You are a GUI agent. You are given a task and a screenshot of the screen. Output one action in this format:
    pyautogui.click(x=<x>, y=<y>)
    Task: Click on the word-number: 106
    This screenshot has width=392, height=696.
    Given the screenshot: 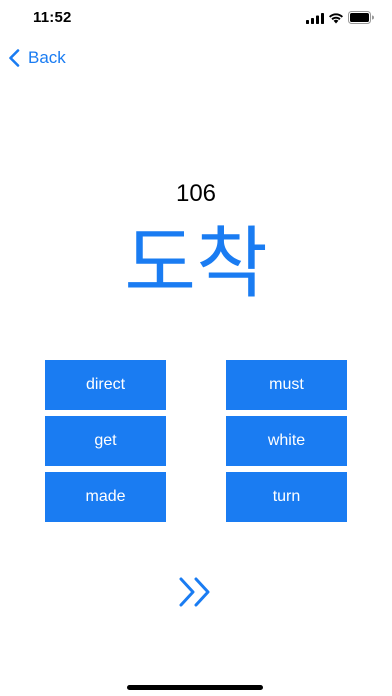 What is the action you would take?
    pyautogui.click(x=196, y=193)
    